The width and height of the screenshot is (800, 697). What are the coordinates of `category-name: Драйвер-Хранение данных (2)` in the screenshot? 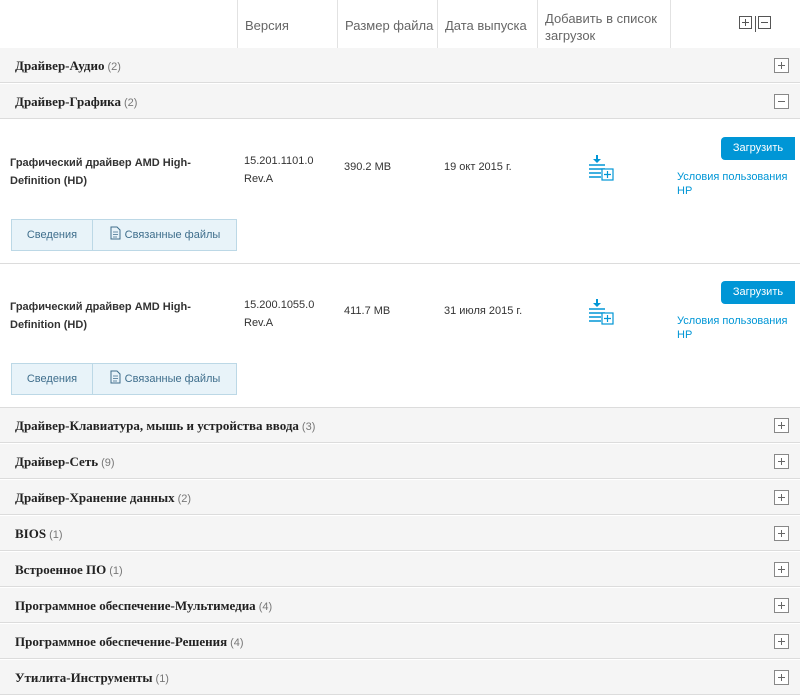 It's located at (103, 497).